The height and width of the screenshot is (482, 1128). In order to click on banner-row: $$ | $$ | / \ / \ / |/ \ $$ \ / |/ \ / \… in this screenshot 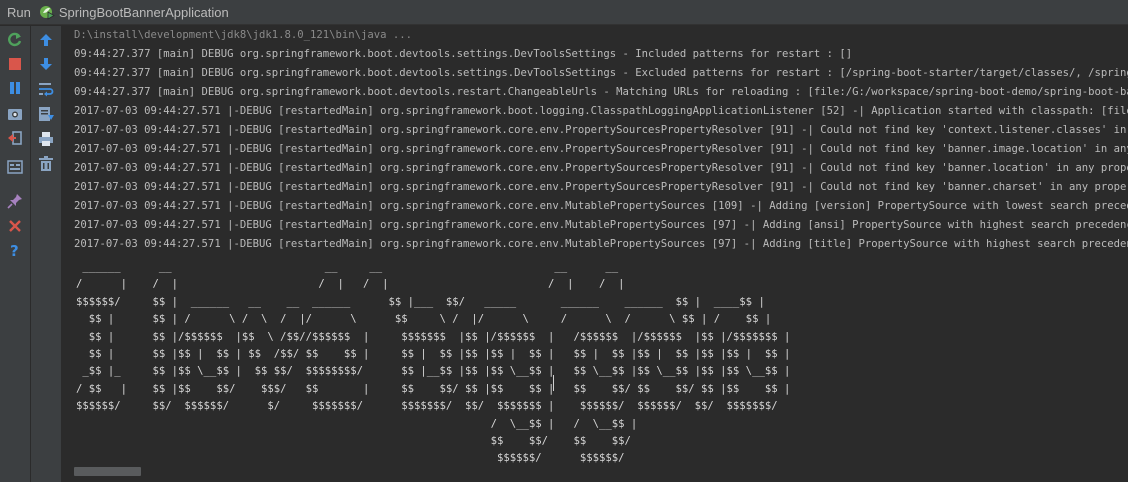, I will do `click(424, 319)`.